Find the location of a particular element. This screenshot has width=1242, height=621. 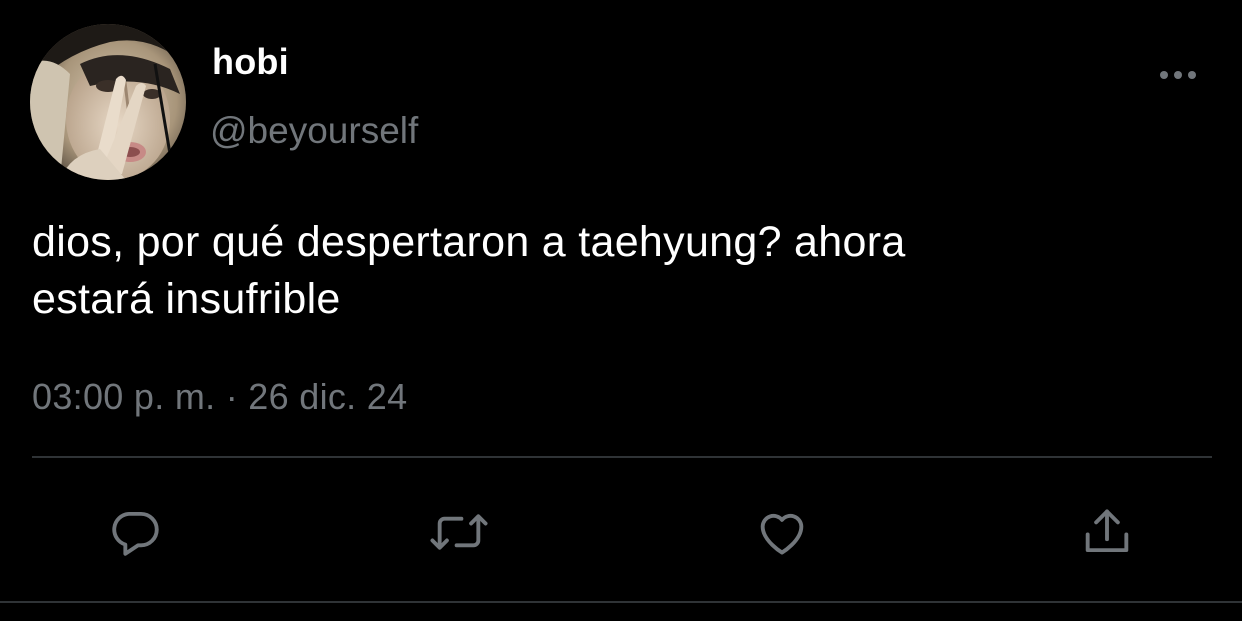

heart-icon is located at coordinates (782, 534).